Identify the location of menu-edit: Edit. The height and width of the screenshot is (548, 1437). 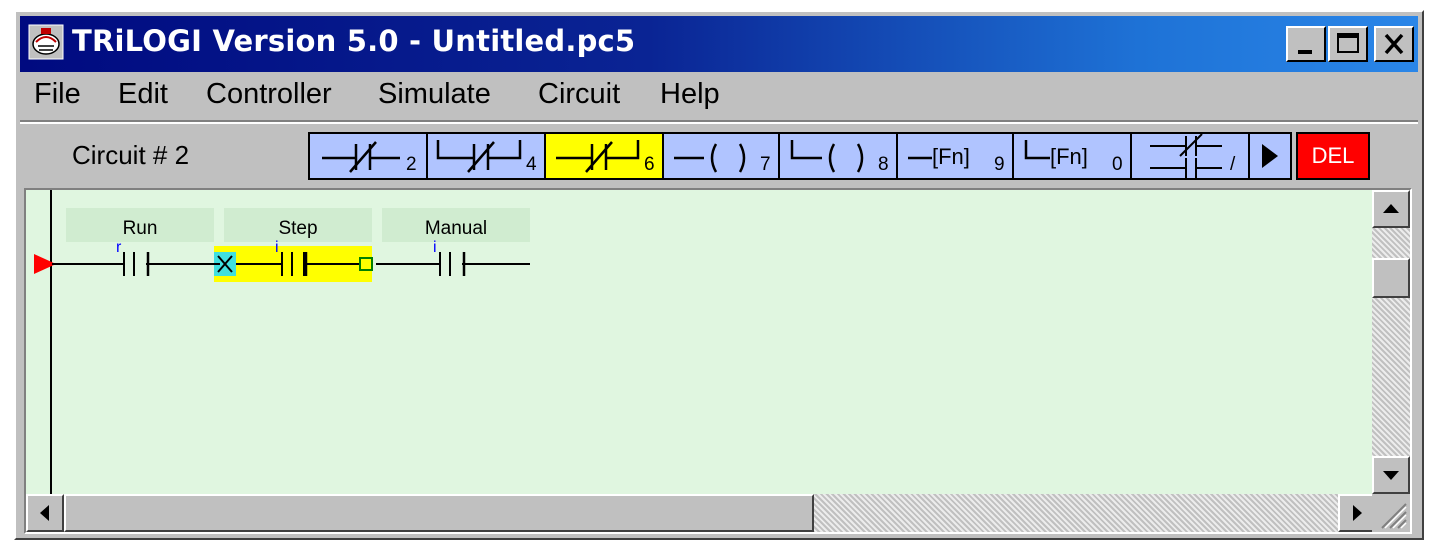
(143, 94).